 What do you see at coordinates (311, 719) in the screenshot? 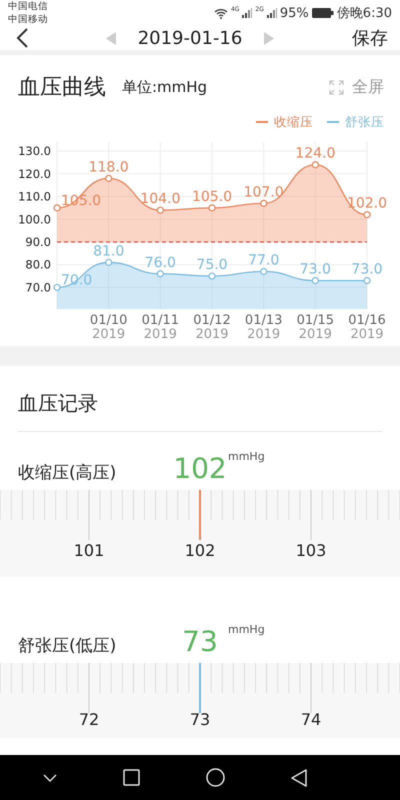
I see `scale-label: 74` at bounding box center [311, 719].